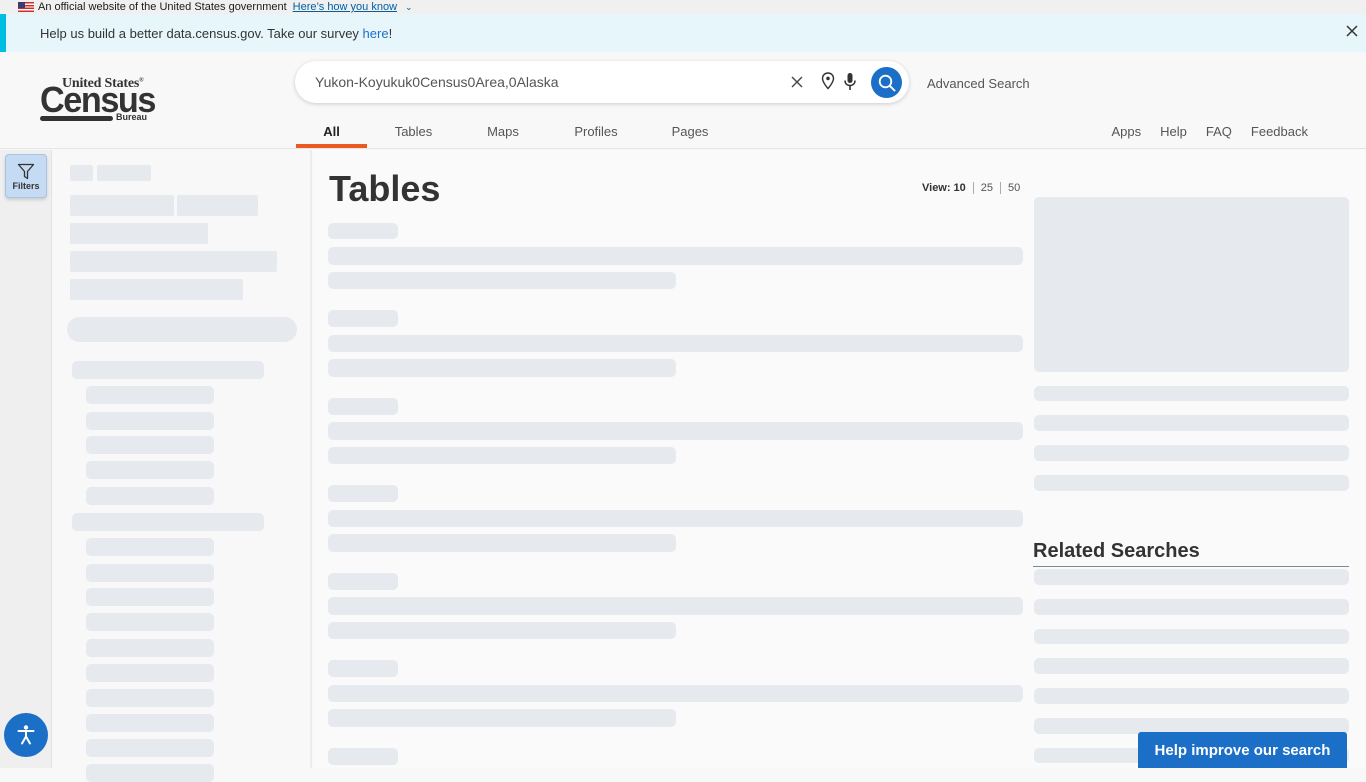 The height and width of the screenshot is (782, 1366). I want to click on tab-maps: Maps, so click(503, 131).